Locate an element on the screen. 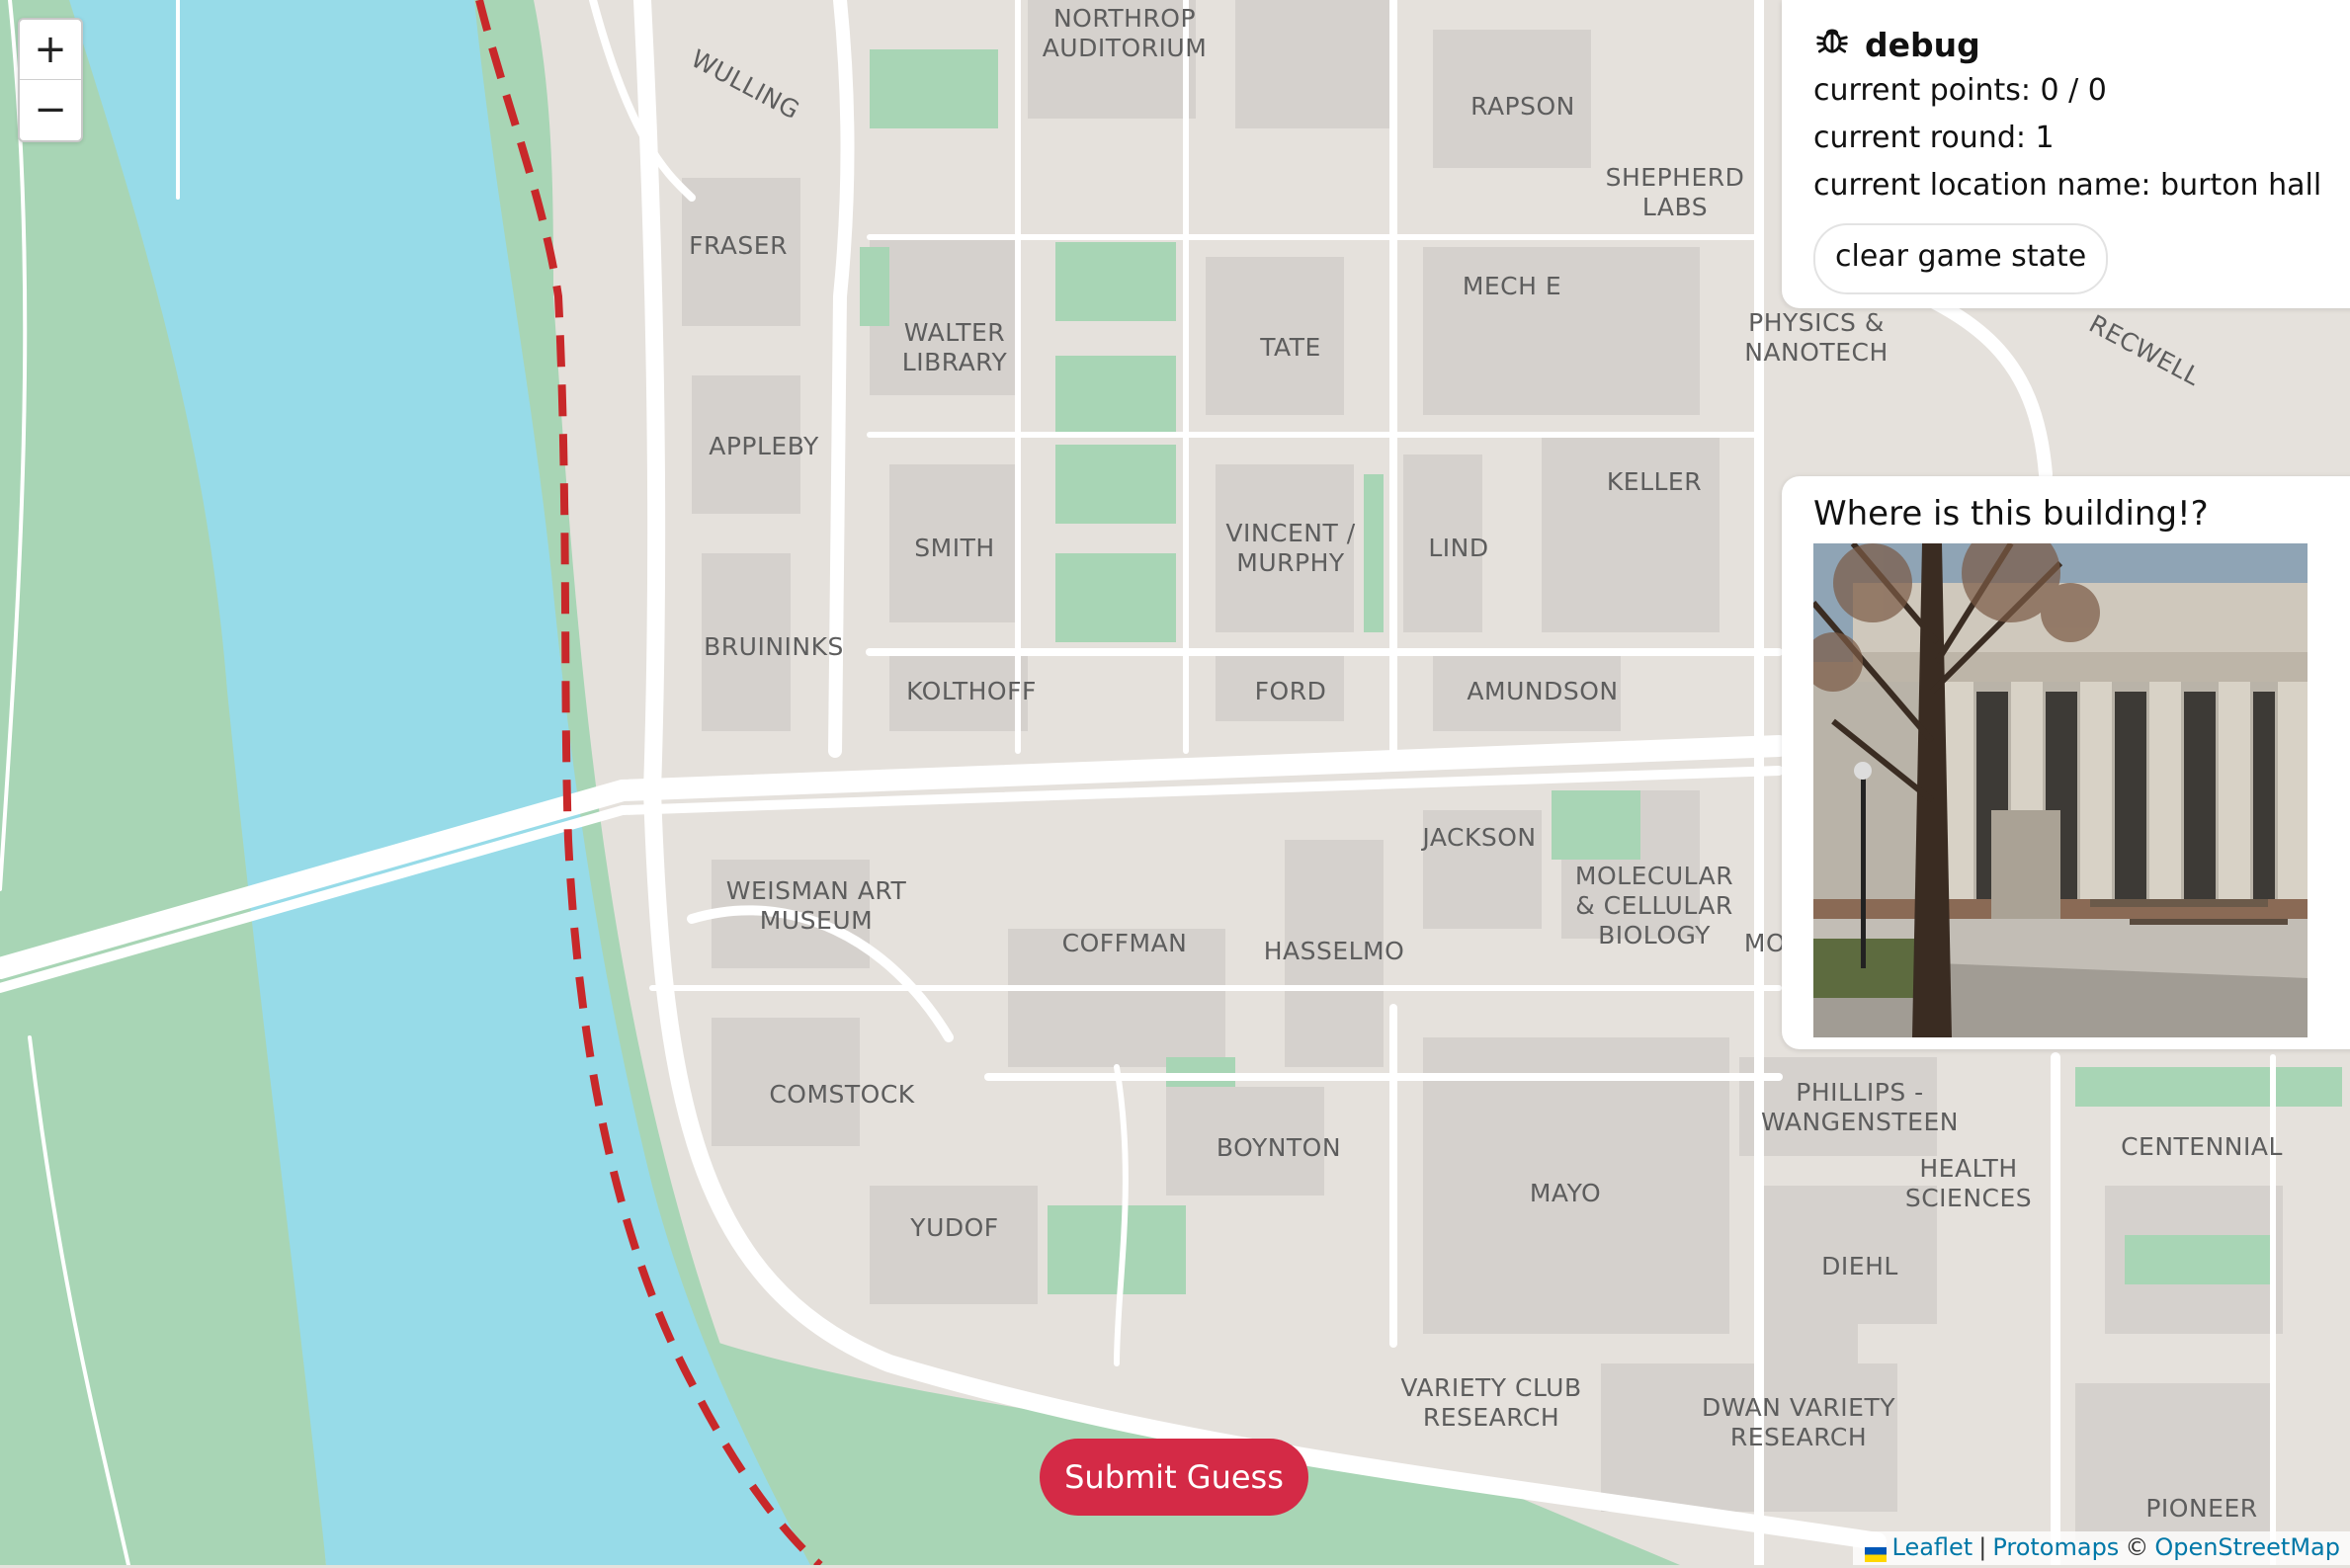 Image resolution: width=2350 pixels, height=1568 pixels. map-label: MO is located at coordinates (1765, 943).